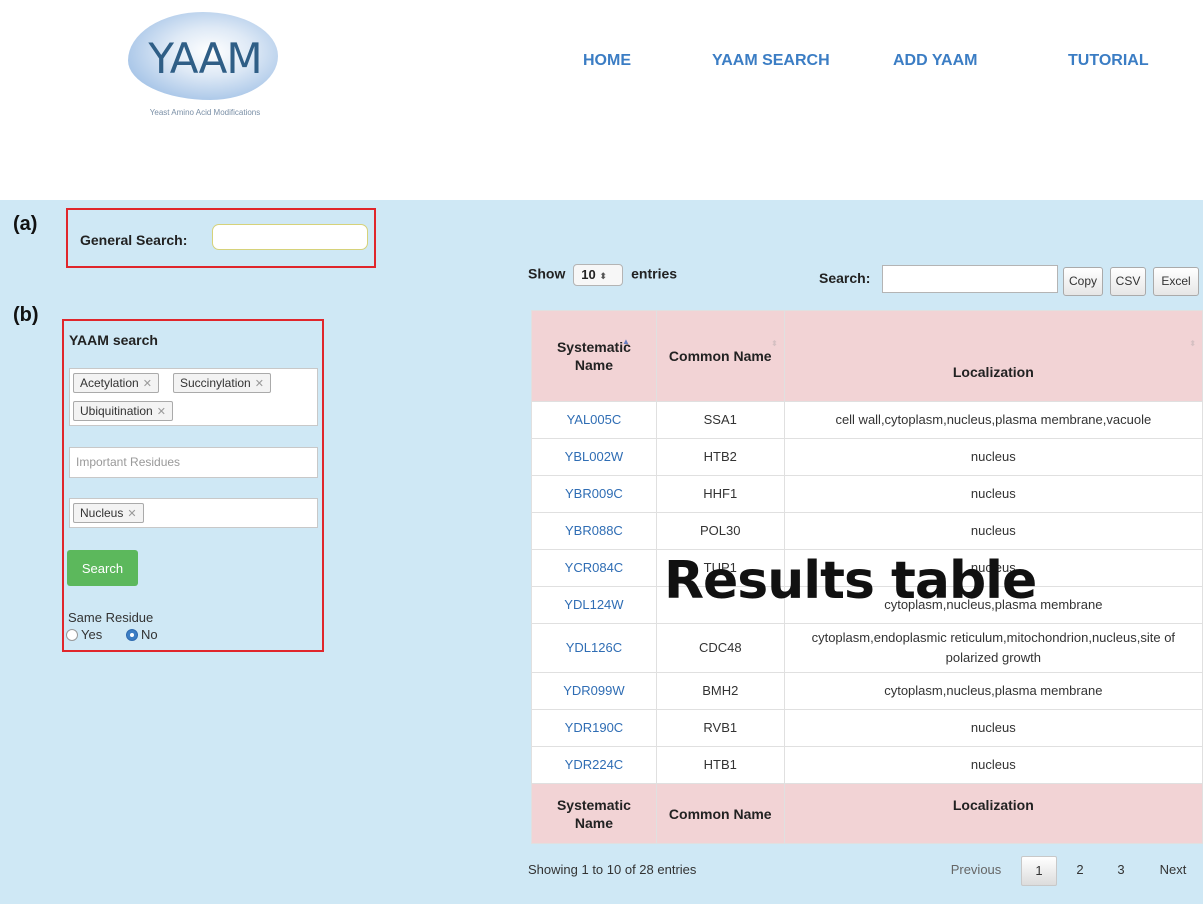 The image size is (1203, 904). What do you see at coordinates (607, 61) in the screenshot?
I see `nav-home: HOME` at bounding box center [607, 61].